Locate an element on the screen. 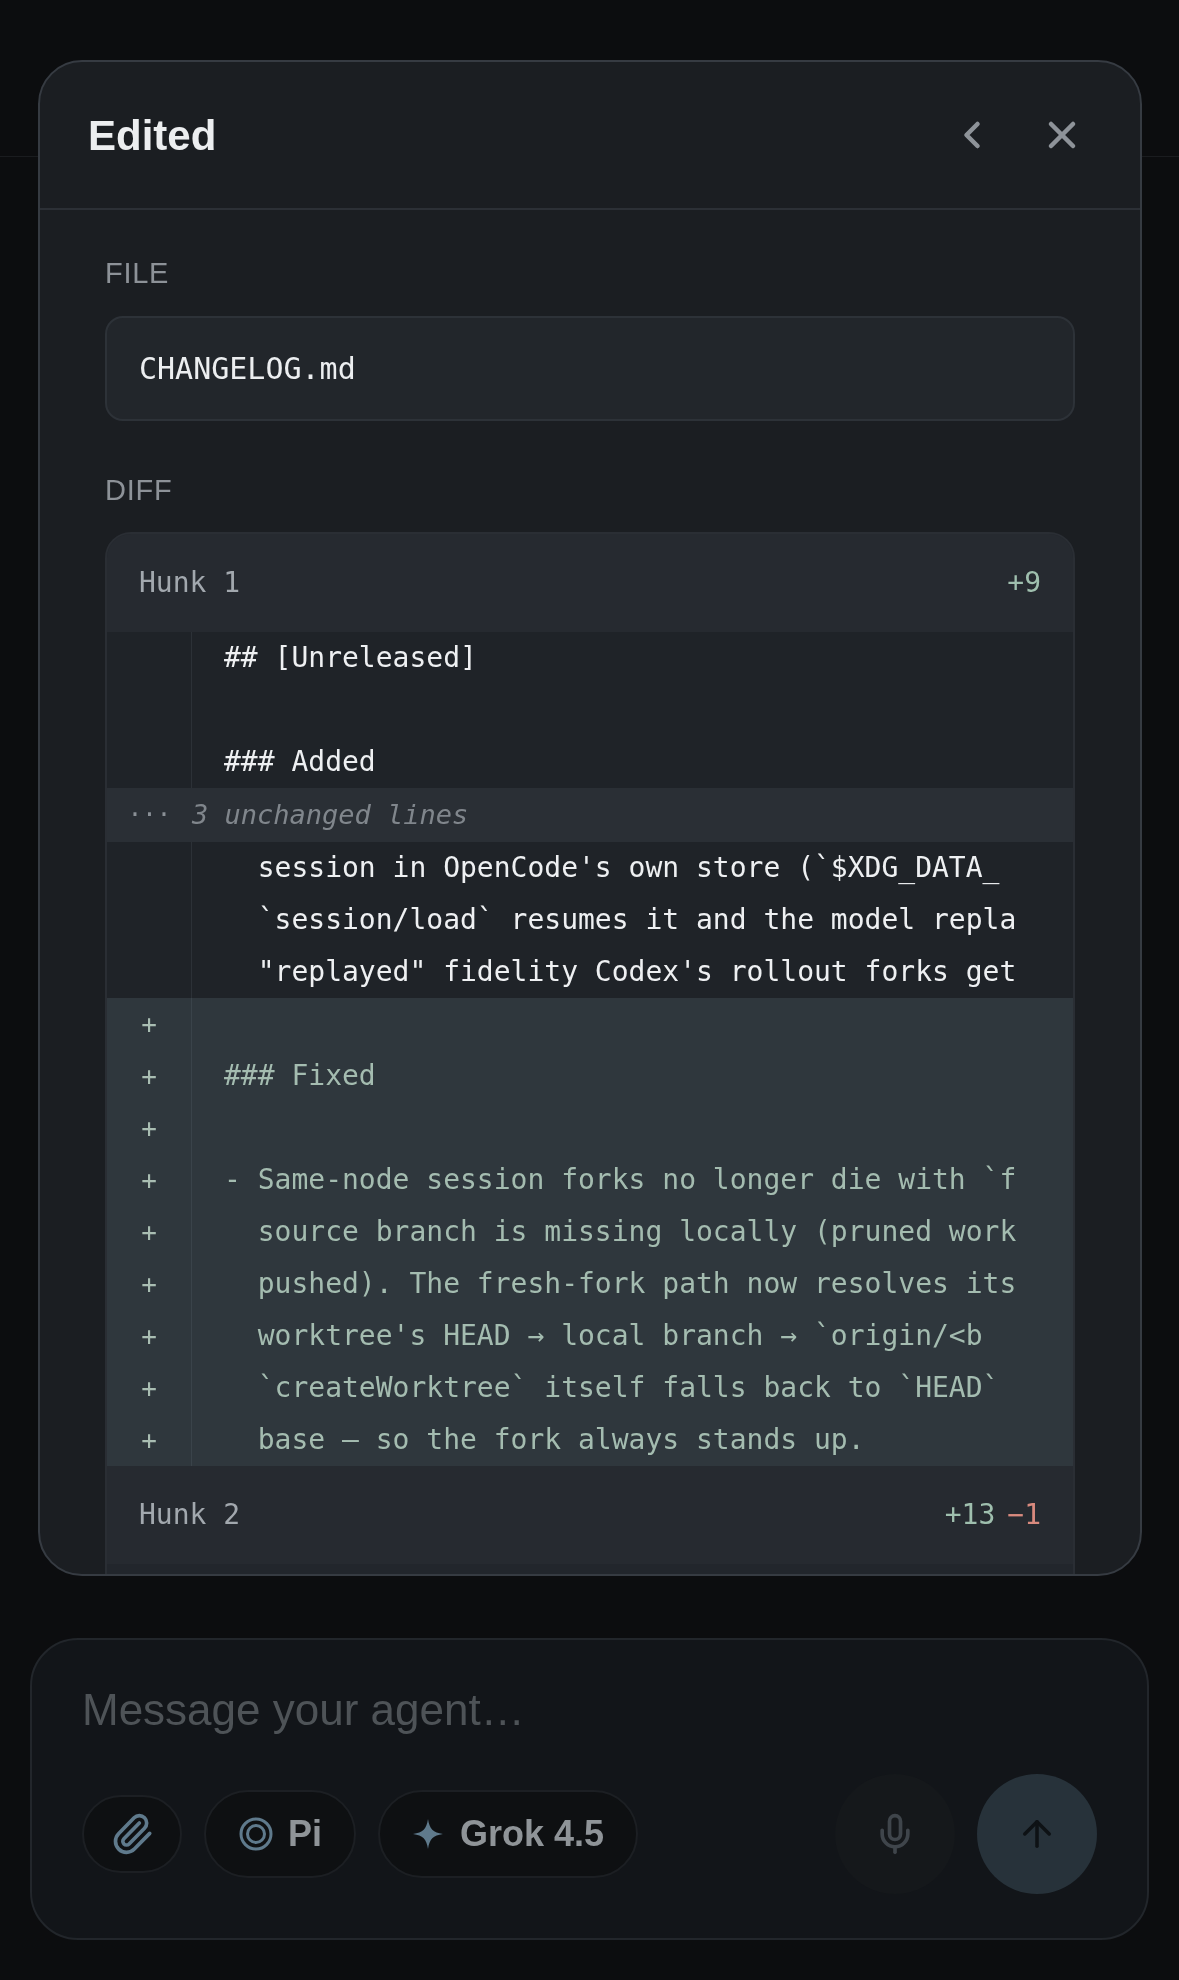 The width and height of the screenshot is (1179, 1980). ellipsis-marker: ··· is located at coordinates (149, 815).